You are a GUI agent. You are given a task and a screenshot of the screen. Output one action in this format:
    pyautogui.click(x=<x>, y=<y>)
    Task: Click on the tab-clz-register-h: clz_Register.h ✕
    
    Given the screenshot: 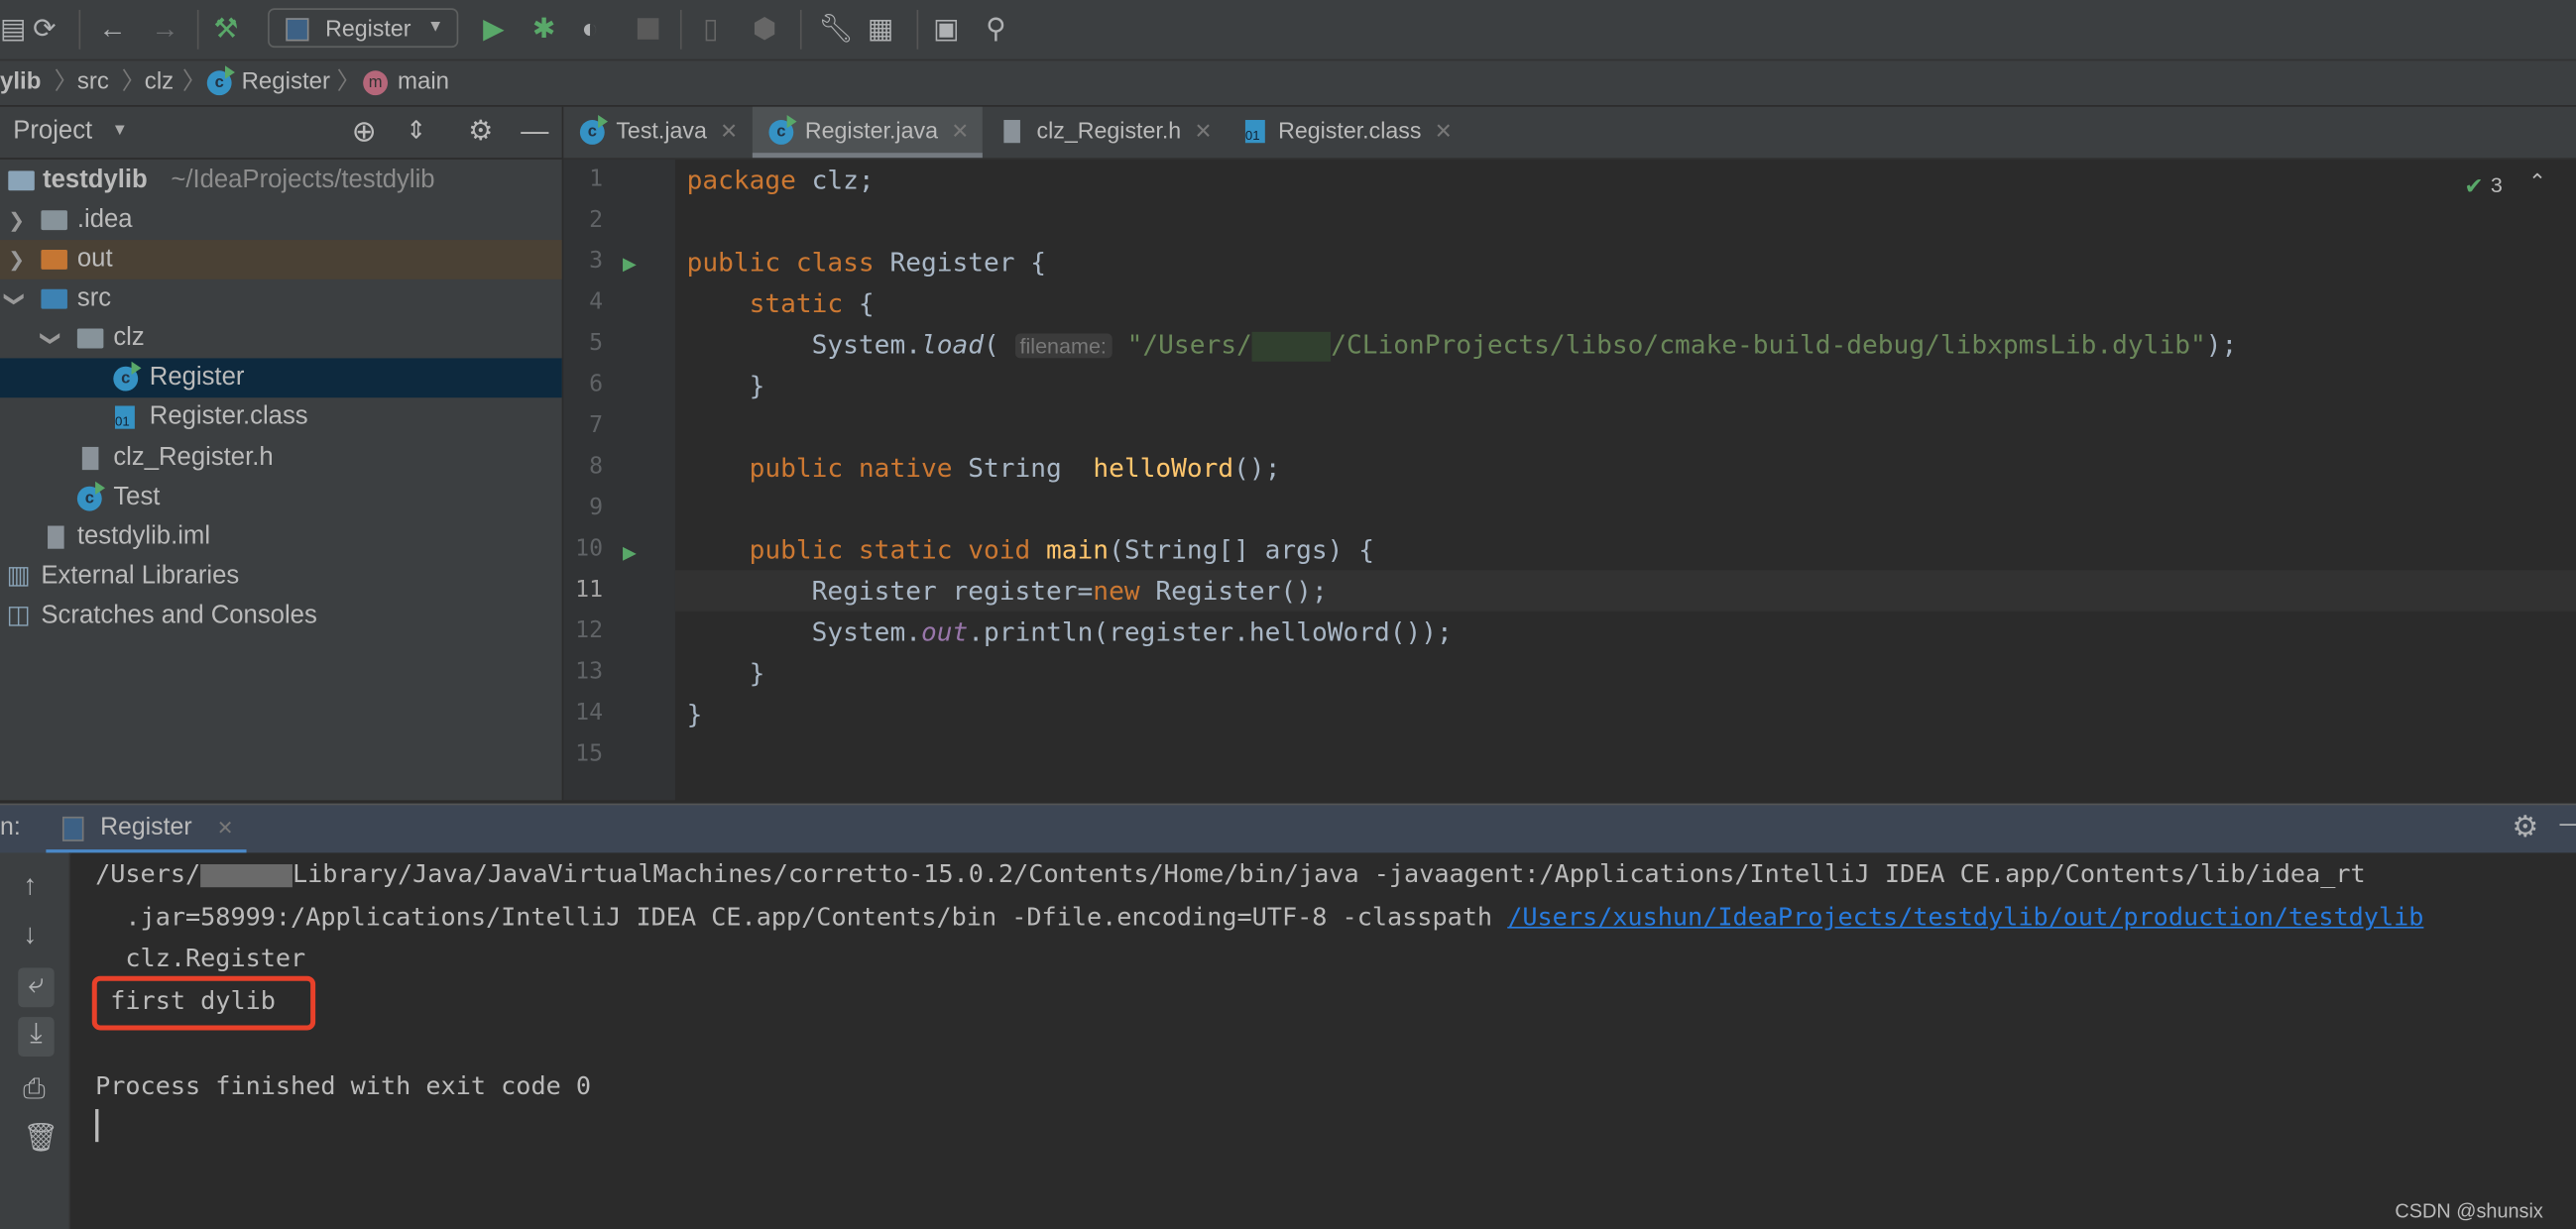 What is the action you would take?
    pyautogui.click(x=1104, y=132)
    